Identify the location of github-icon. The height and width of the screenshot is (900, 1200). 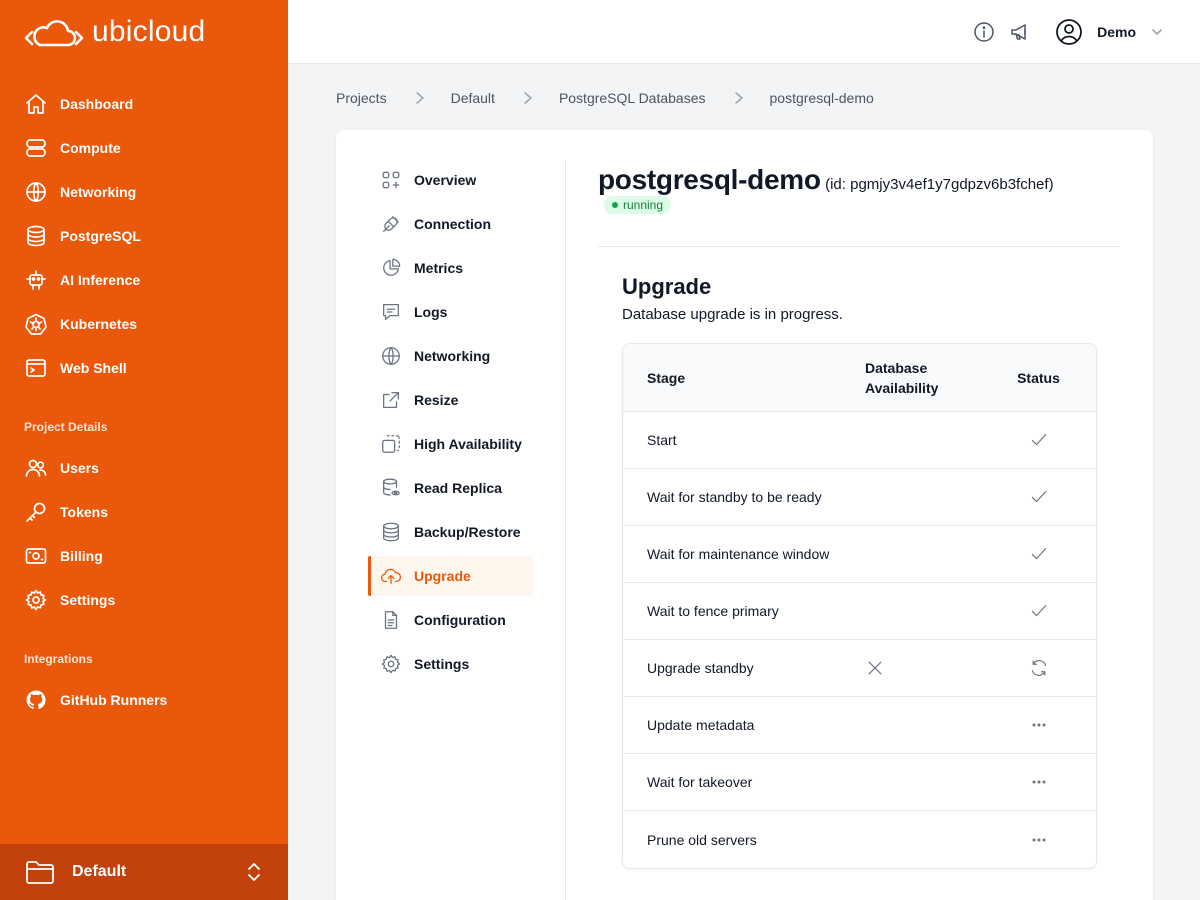
(36, 700).